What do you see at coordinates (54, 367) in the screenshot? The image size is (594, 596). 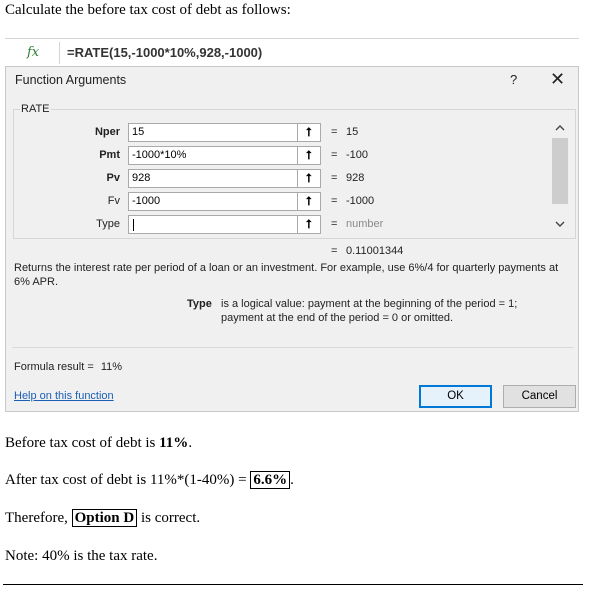 I see `formula-result-label: Formula result =` at bounding box center [54, 367].